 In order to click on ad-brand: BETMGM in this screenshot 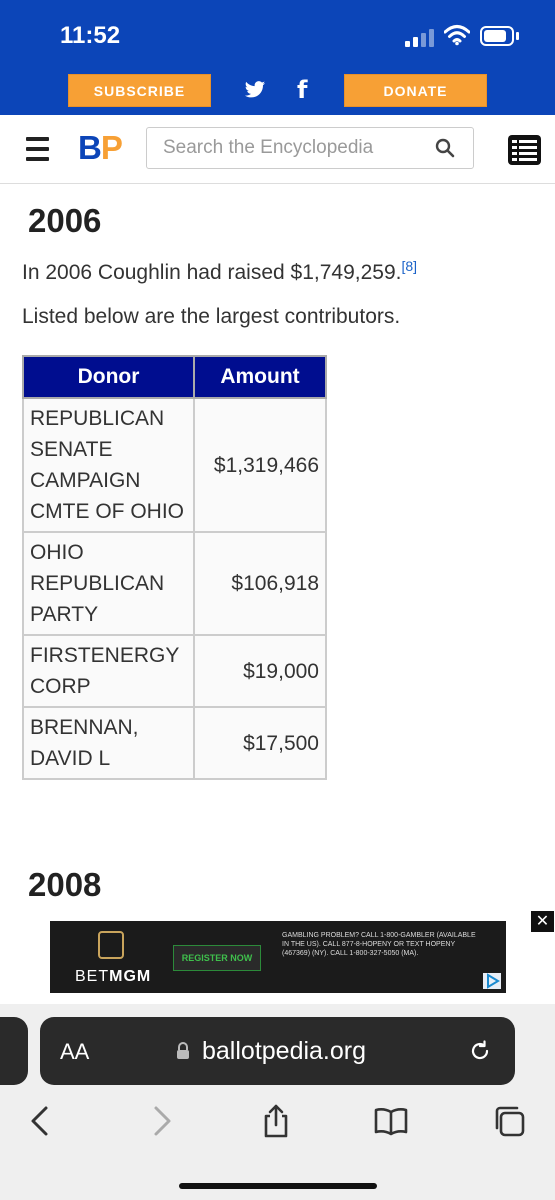, I will do `click(113, 977)`.